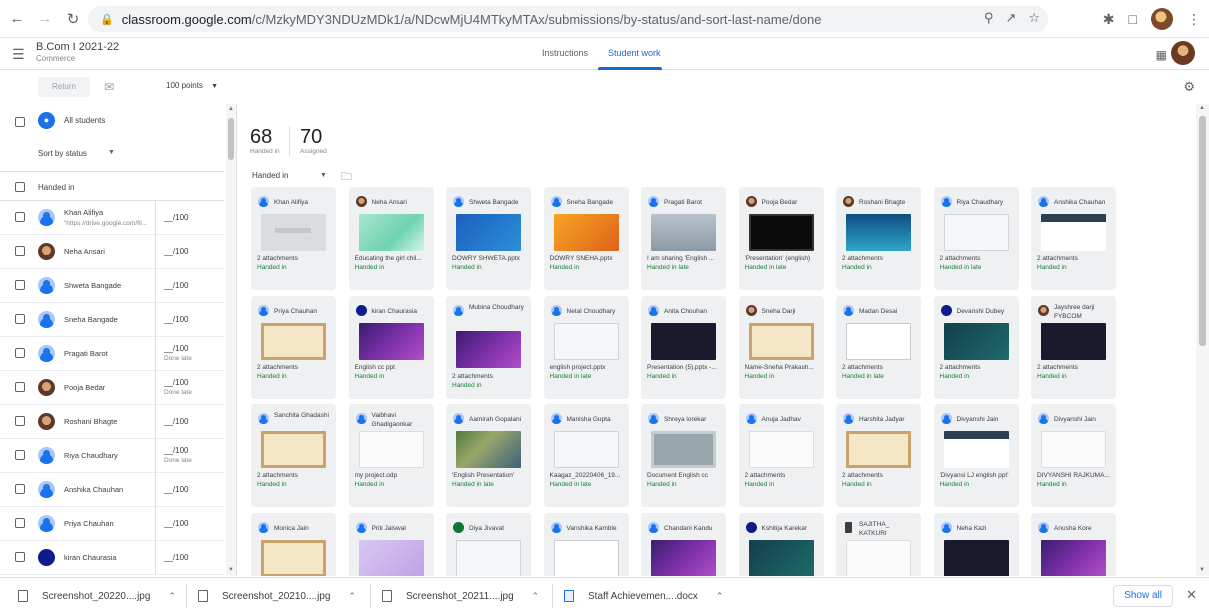 The height and width of the screenshot is (612, 1209). I want to click on student-row: Riya Chaudhary __/100 Done late, so click(112, 456).